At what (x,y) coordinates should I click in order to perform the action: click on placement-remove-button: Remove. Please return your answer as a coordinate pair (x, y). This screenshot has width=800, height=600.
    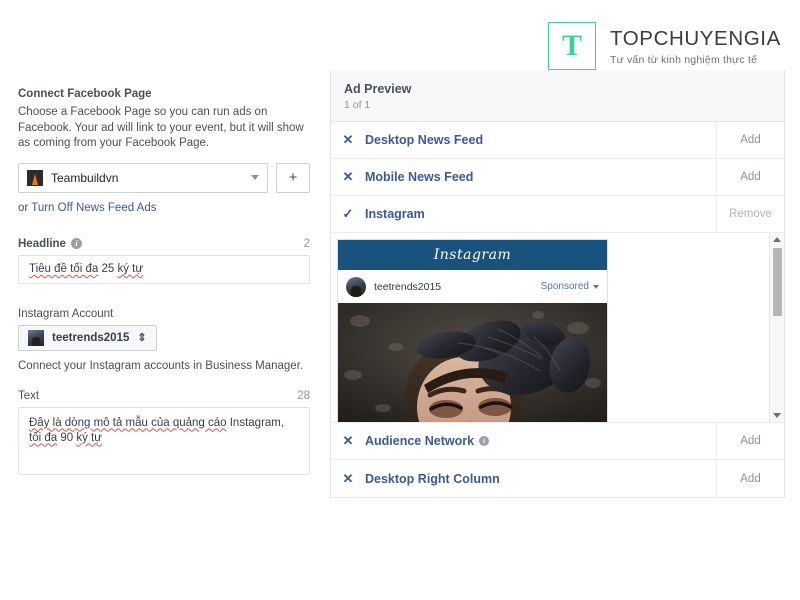
    Looking at the image, I should click on (750, 214).